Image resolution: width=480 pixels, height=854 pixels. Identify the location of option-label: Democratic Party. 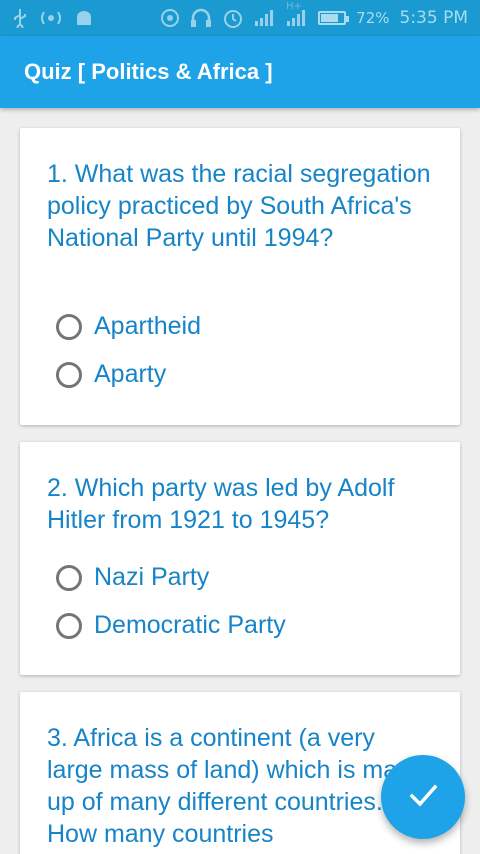
(190, 625).